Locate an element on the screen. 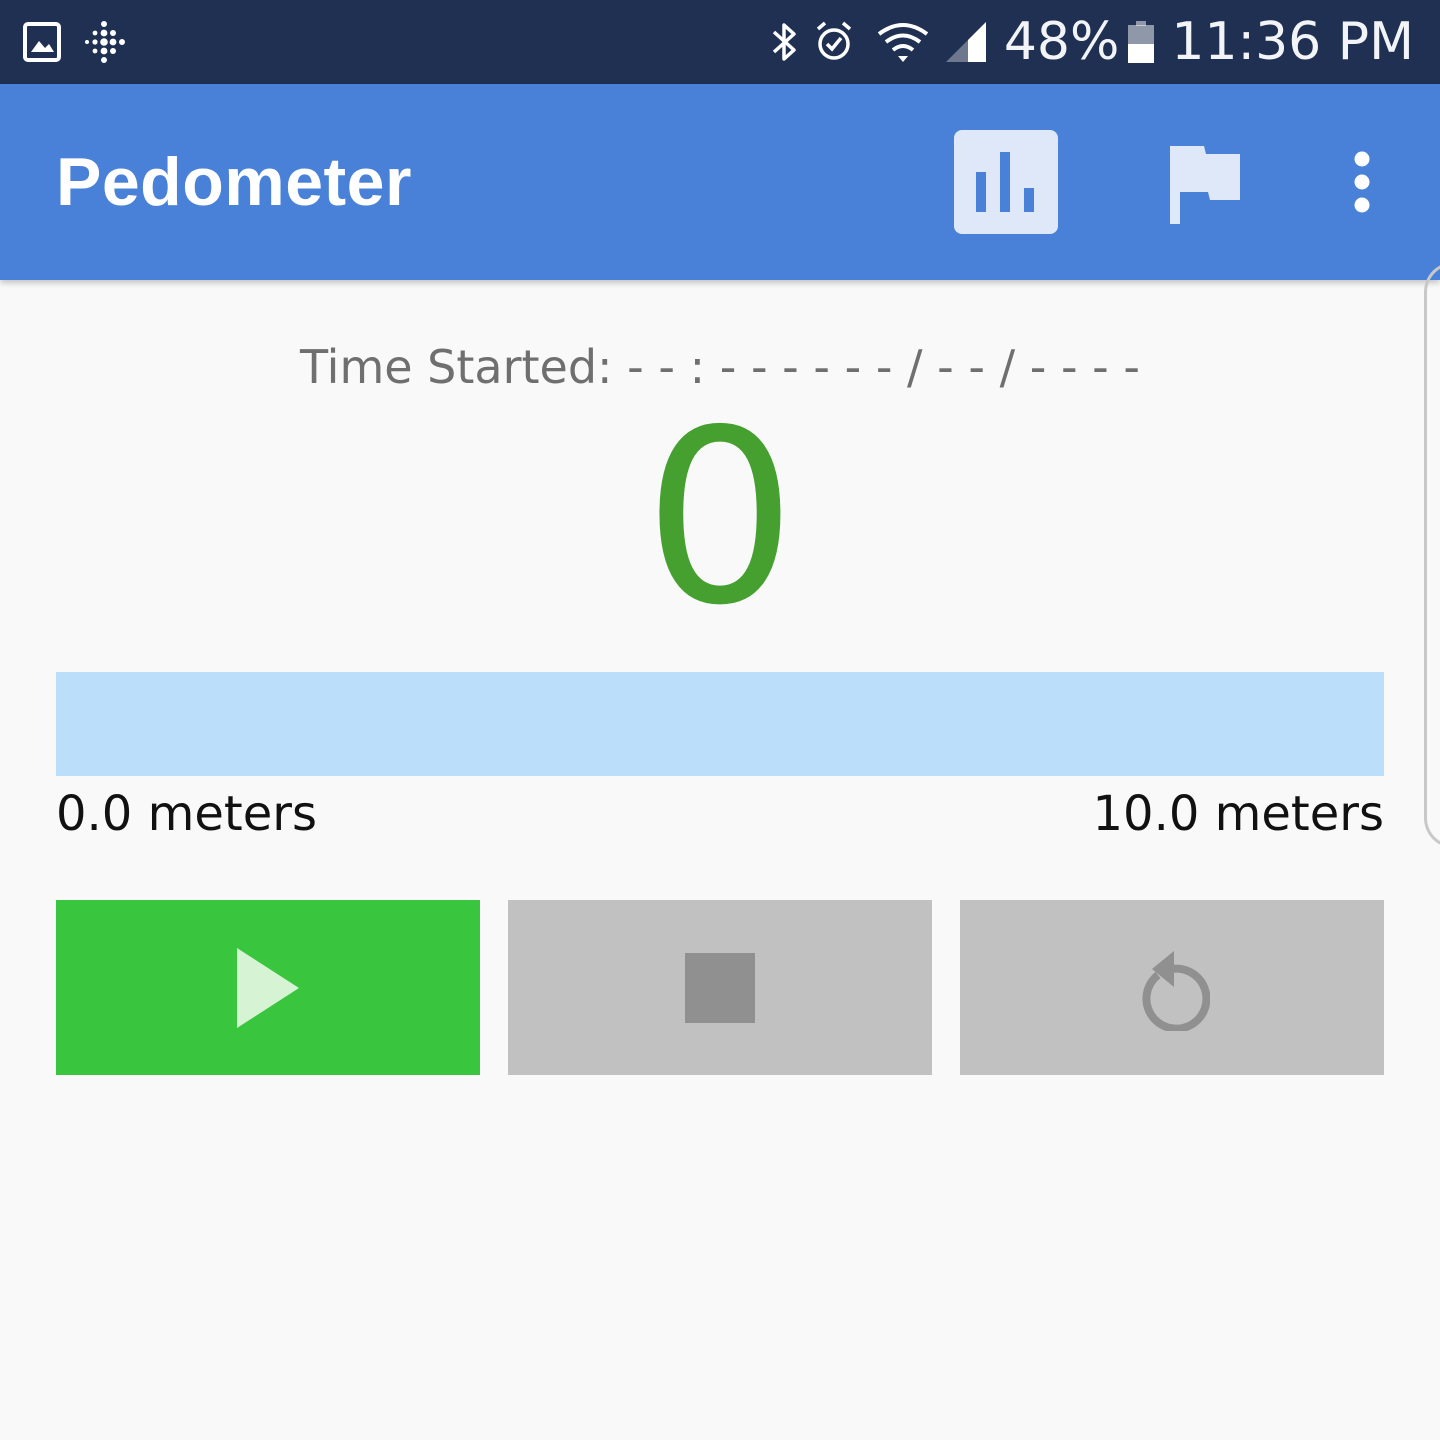  cell-signal-icon is located at coordinates (966, 42).